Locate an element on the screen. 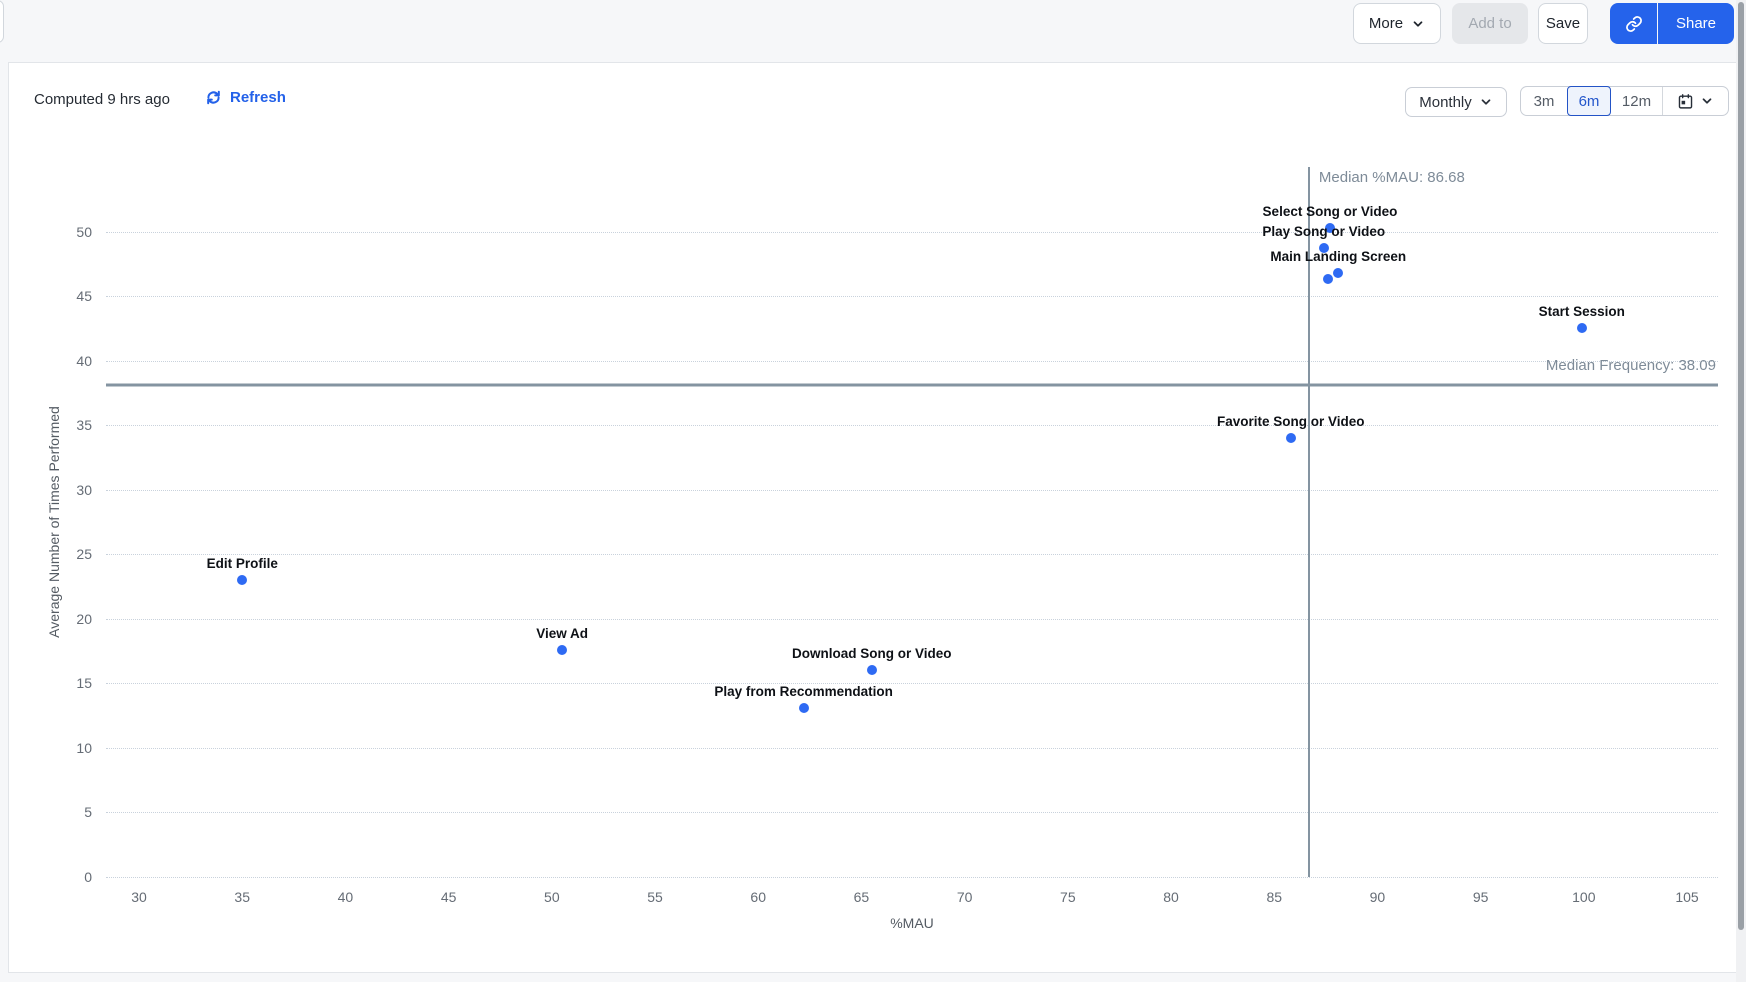 The width and height of the screenshot is (1746, 982). y-tick-label: 20 is located at coordinates (84, 618).